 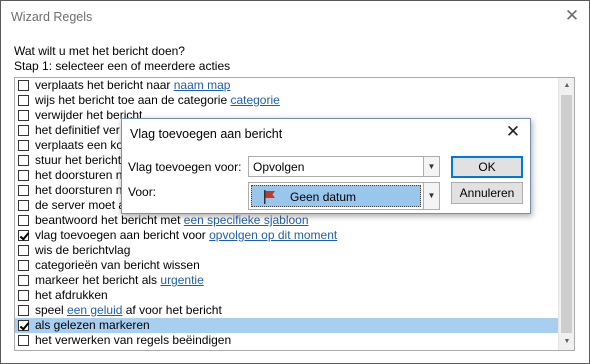 I want to click on action-text: categorieën van bericht wissen, so click(x=117, y=265).